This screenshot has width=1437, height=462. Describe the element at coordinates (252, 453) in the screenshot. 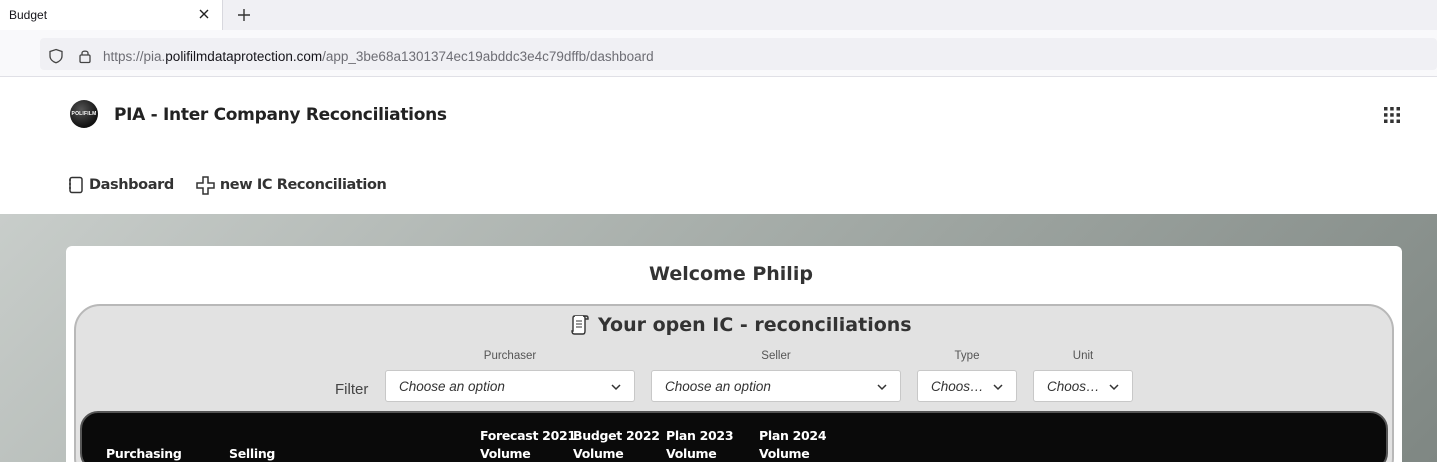

I see `table-header-line2: Selling` at that location.